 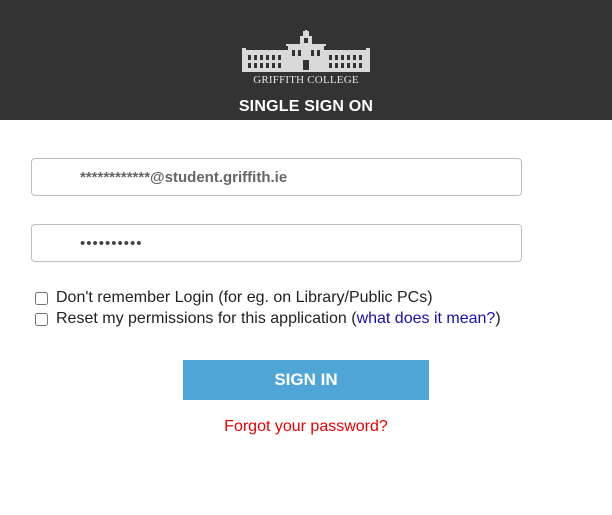 I want to click on college-building-icon, so click(x=306, y=51).